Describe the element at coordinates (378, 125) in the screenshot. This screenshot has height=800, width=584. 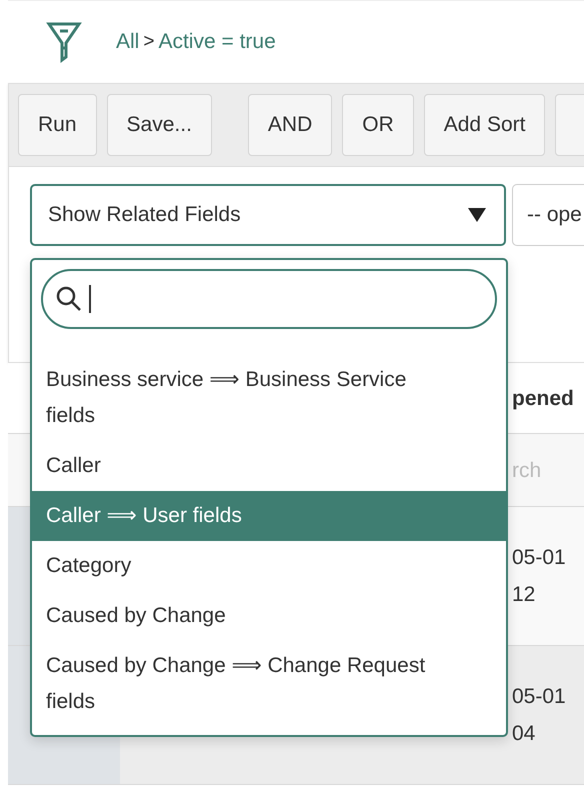
I see `toolbar-button: OR` at that location.